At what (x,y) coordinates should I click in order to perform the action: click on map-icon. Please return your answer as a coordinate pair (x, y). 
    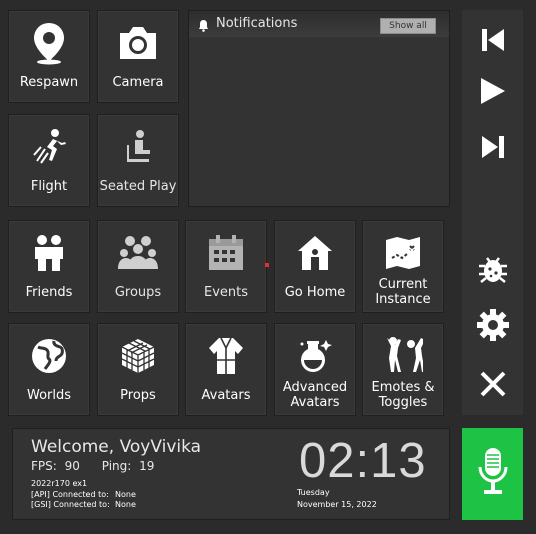
    Looking at the image, I should click on (403, 253).